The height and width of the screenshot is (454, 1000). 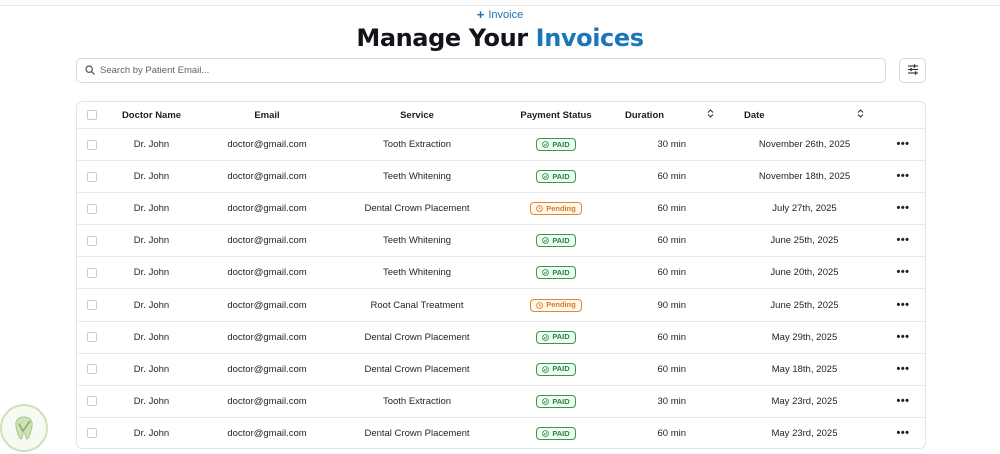 What do you see at coordinates (151, 115) in the screenshot?
I see `column-header-doctor: Doctor Name` at bounding box center [151, 115].